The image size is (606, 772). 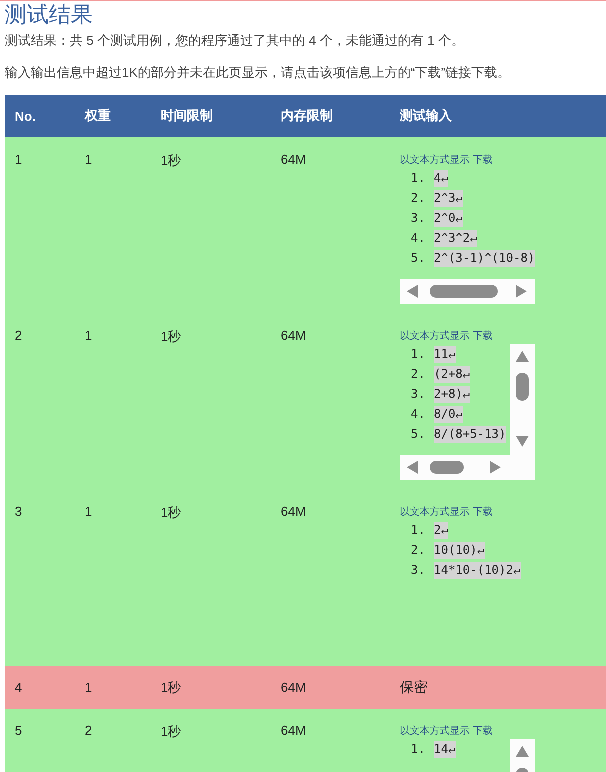 What do you see at coordinates (98, 116) in the screenshot?
I see `column-header: 权重` at bounding box center [98, 116].